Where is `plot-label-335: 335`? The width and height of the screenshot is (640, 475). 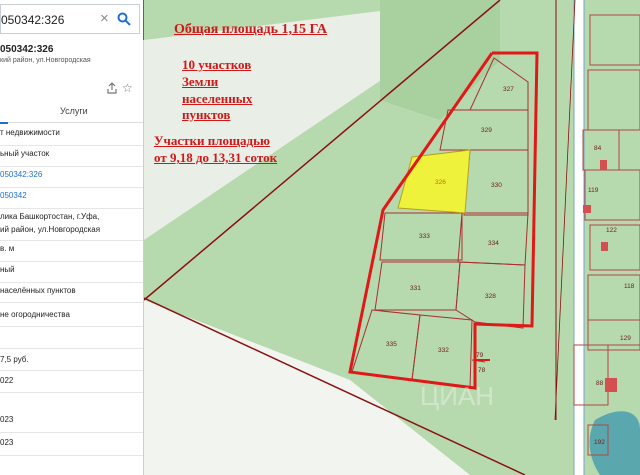 plot-label-335: 335 is located at coordinates (391, 344).